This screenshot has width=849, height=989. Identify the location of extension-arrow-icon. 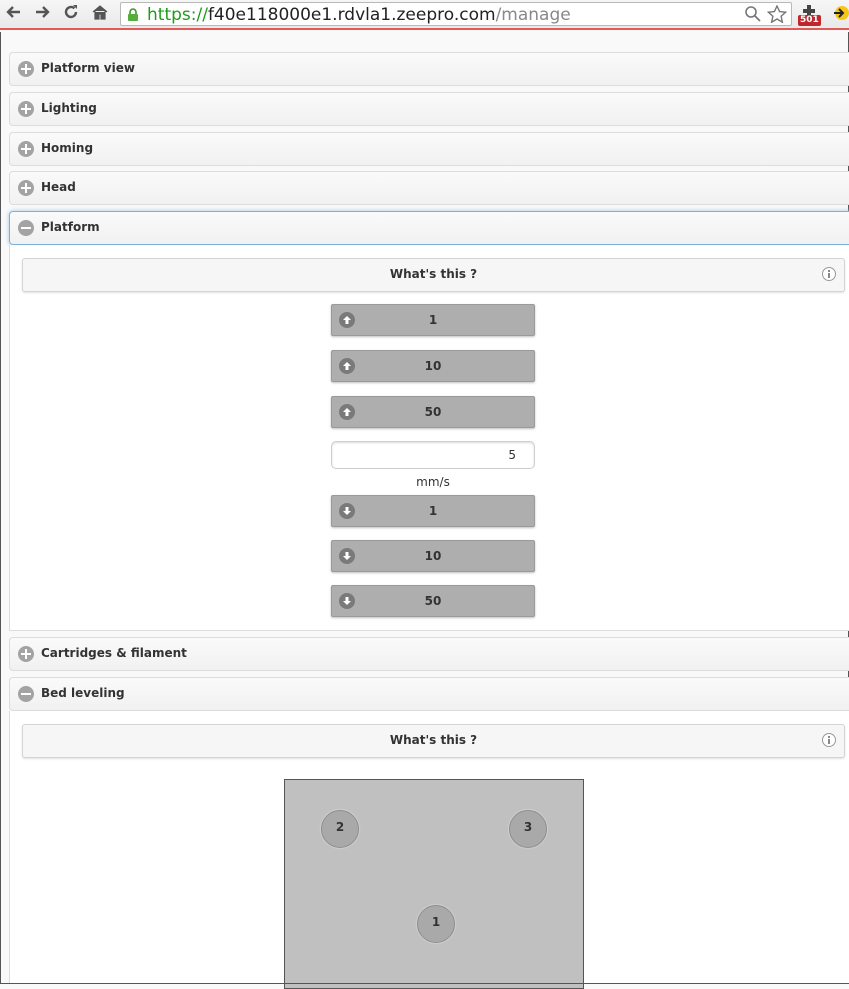
(840, 15).